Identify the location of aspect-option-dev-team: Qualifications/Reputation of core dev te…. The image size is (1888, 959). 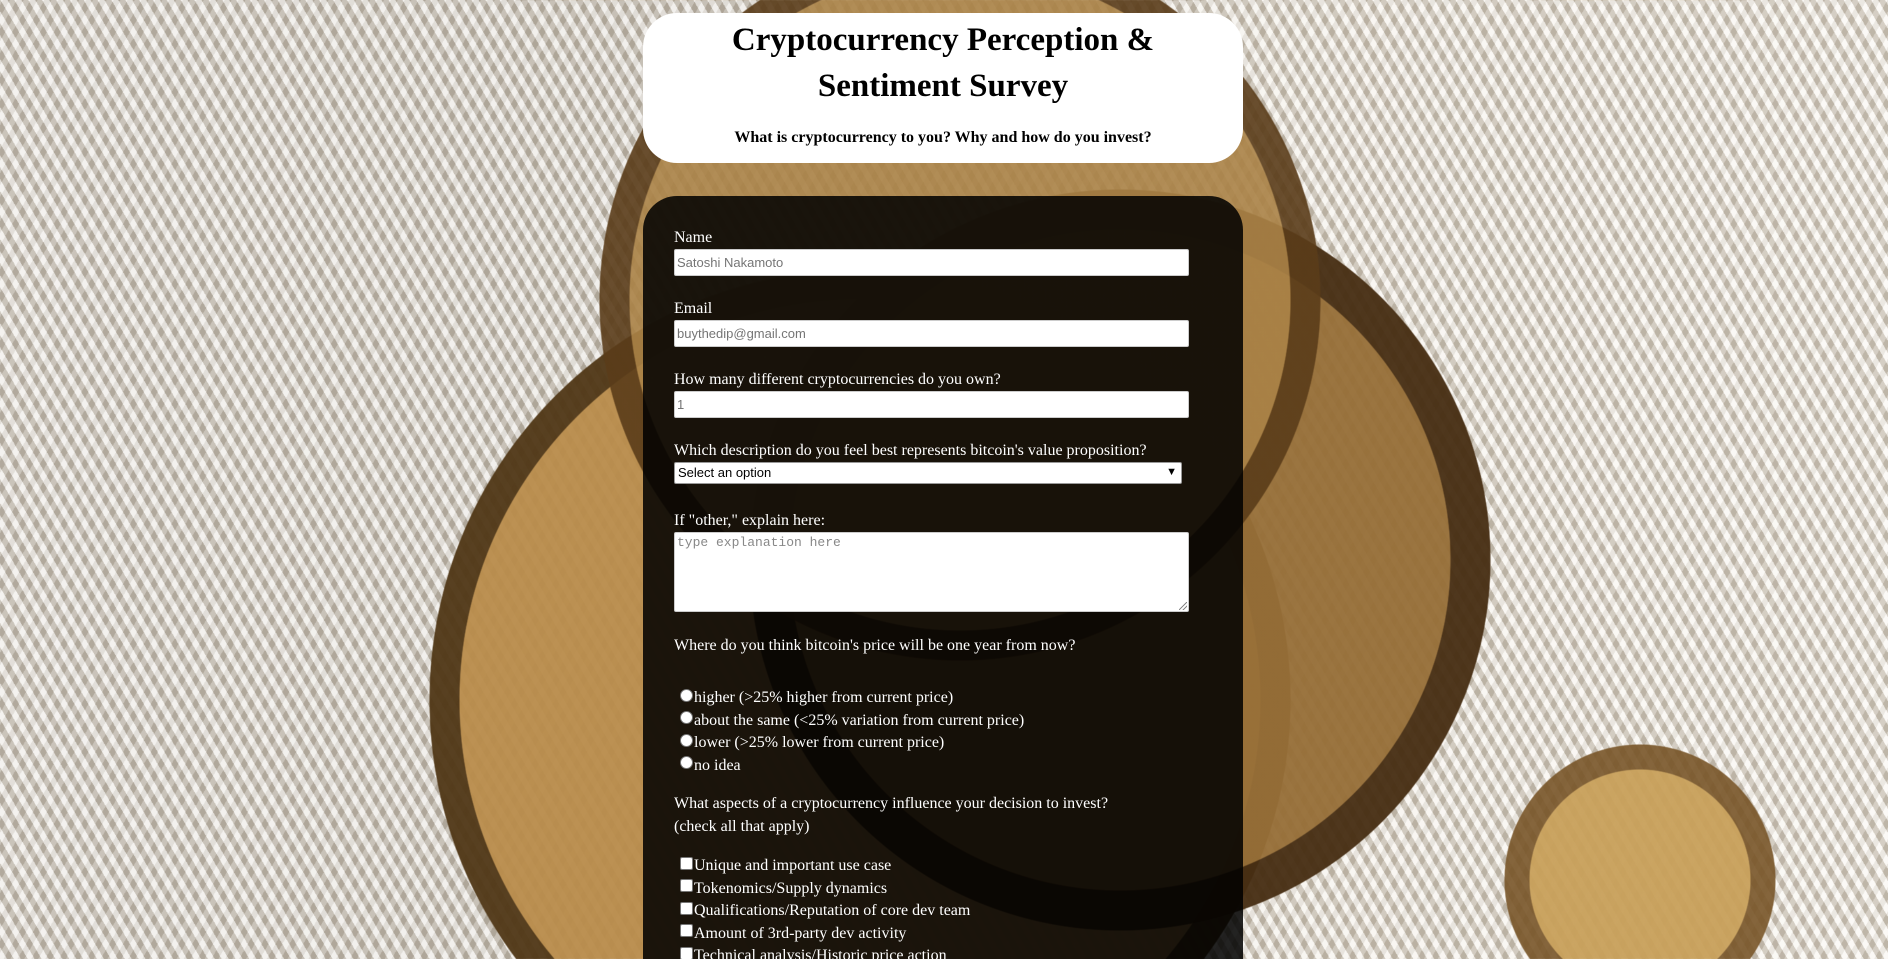
(946, 911).